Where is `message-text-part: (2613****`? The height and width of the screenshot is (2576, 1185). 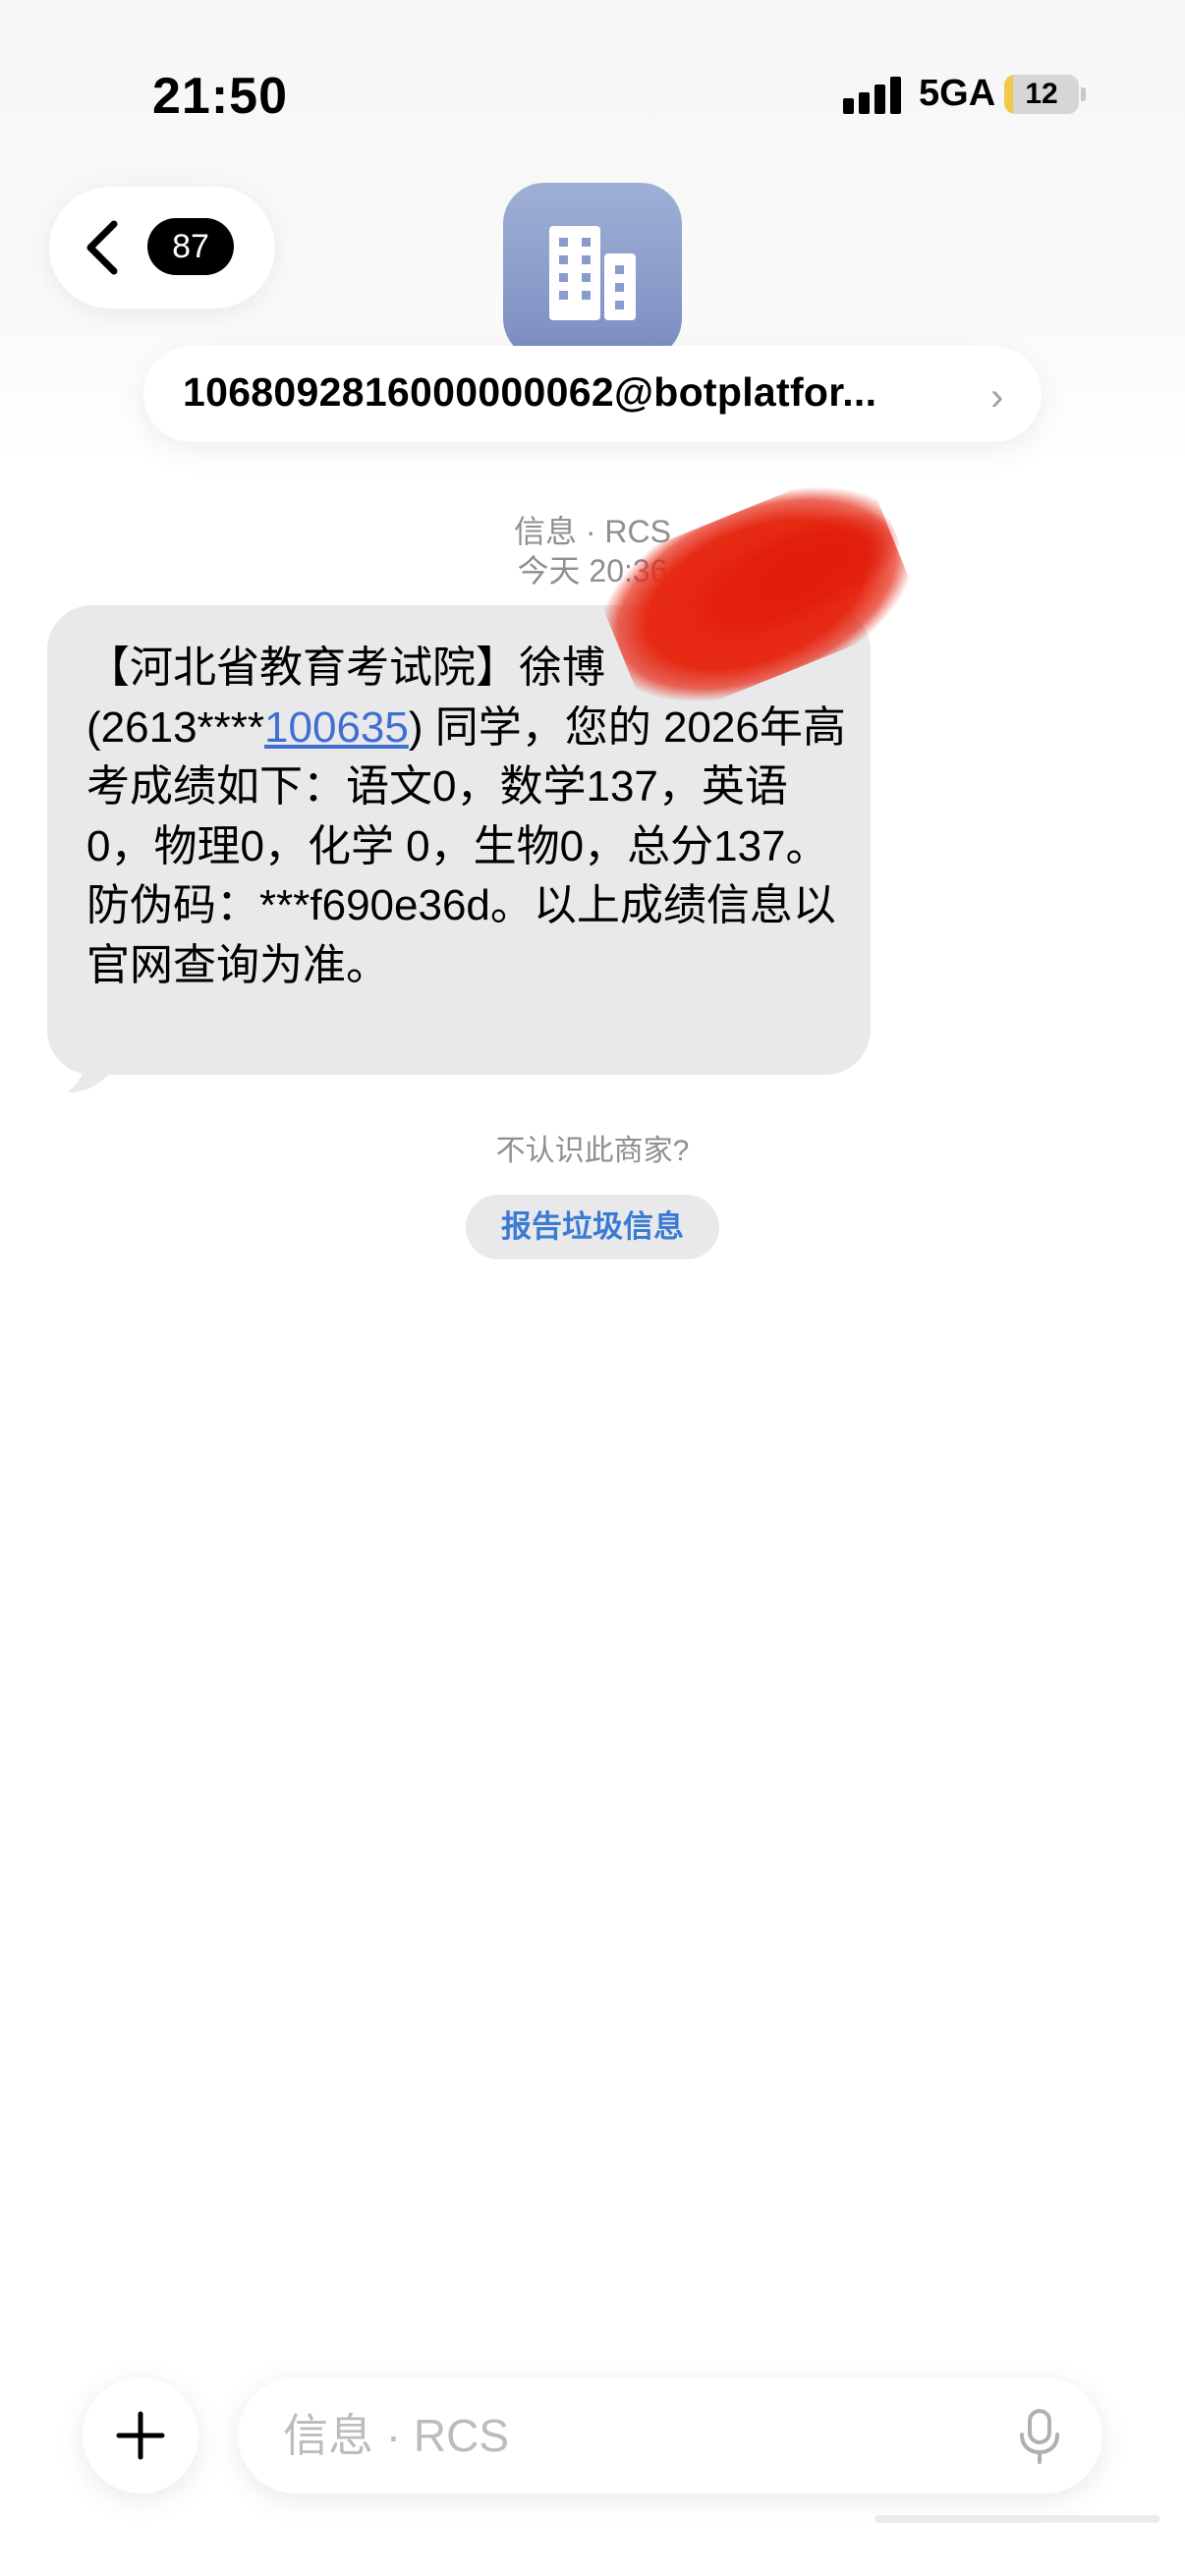
message-text-part: (2613**** is located at coordinates (176, 727).